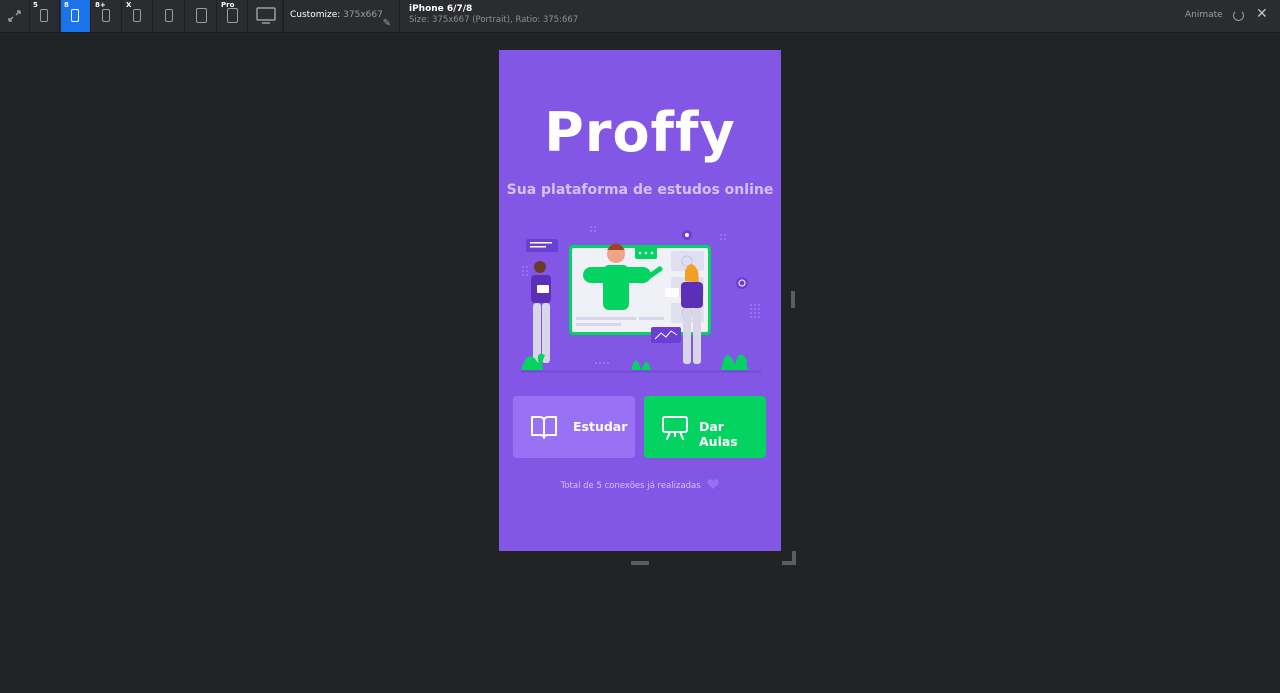 Image resolution: width=1280 pixels, height=693 pixels. Describe the element at coordinates (630, 486) in the screenshot. I see `connections-text: Total de 5 conexões já realizadas` at that location.